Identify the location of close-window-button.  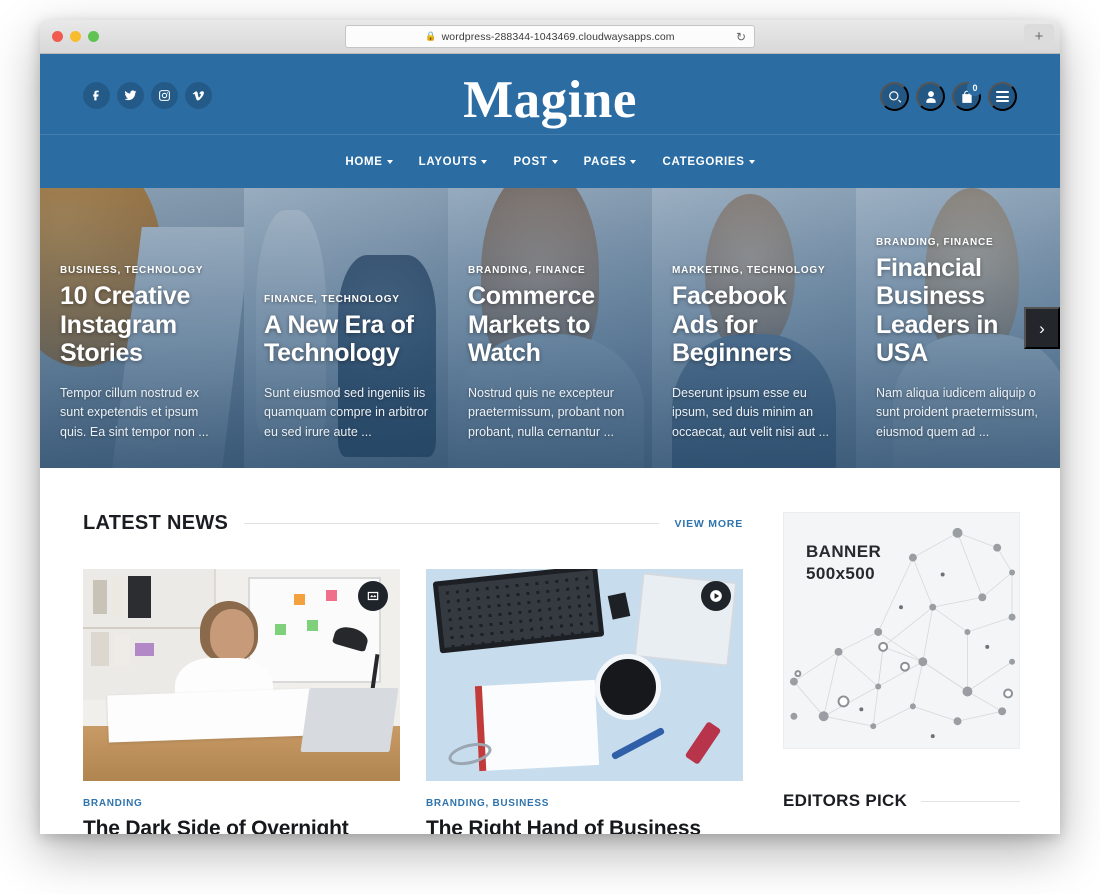
(57, 36).